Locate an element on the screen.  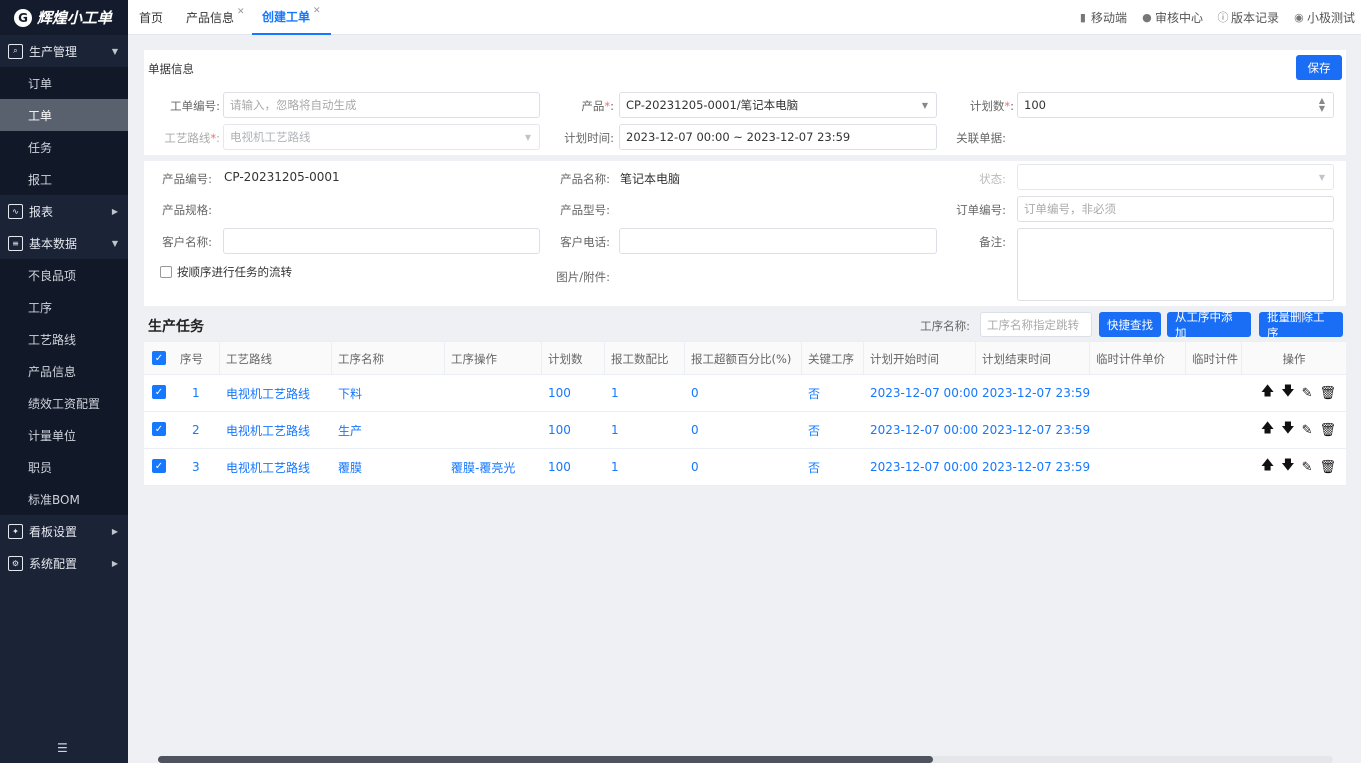
sidebar-item-bom: 标准BOM is located at coordinates (64, 499).